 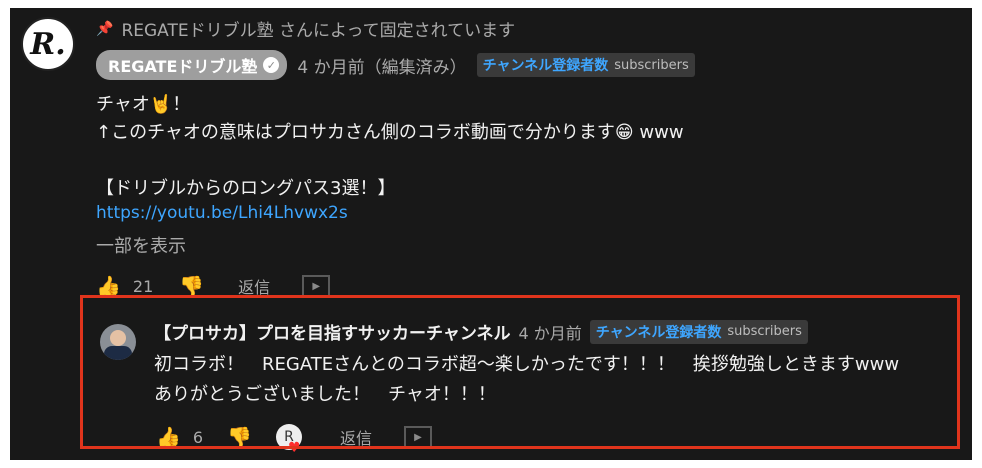 What do you see at coordinates (141, 245) in the screenshot?
I see `show-less-link: 一部を表示` at bounding box center [141, 245].